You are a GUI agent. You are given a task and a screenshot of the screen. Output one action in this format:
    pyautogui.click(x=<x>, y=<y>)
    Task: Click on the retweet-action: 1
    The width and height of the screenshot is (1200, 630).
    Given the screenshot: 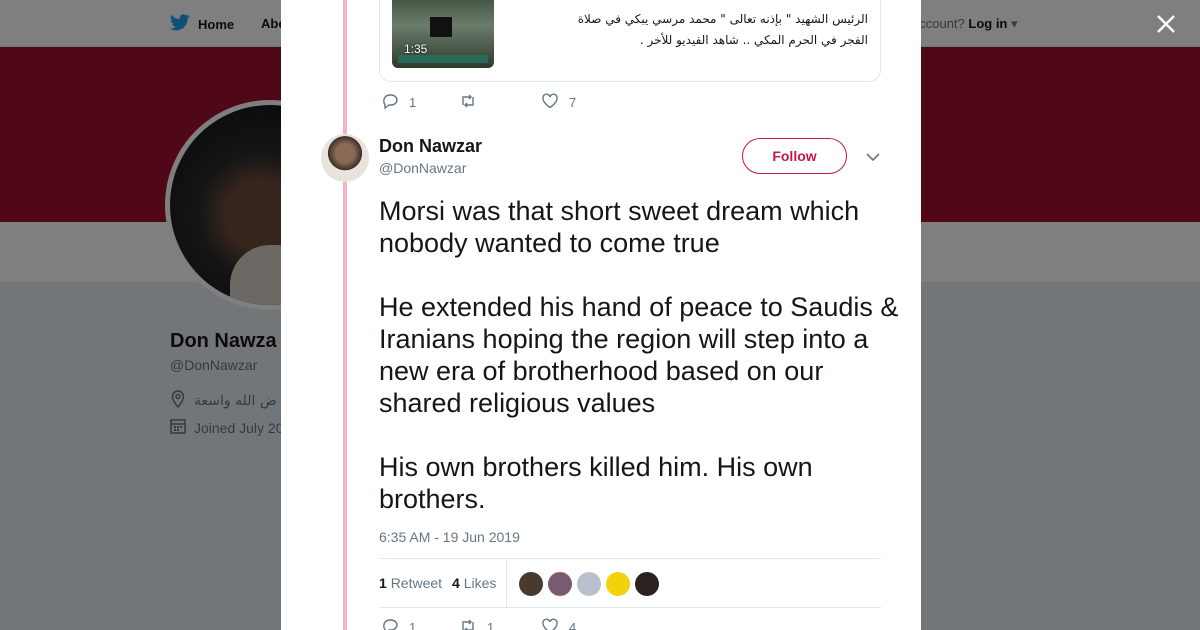 What is the action you would take?
    pyautogui.click(x=500, y=623)
    